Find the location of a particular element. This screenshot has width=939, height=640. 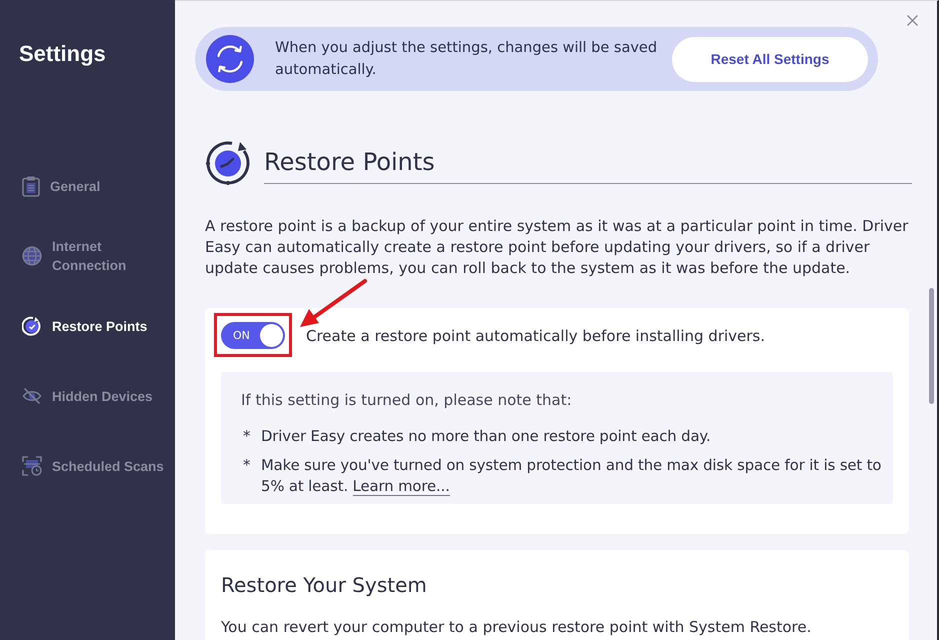

reset-settings-button: Reset All Settings is located at coordinates (770, 59).